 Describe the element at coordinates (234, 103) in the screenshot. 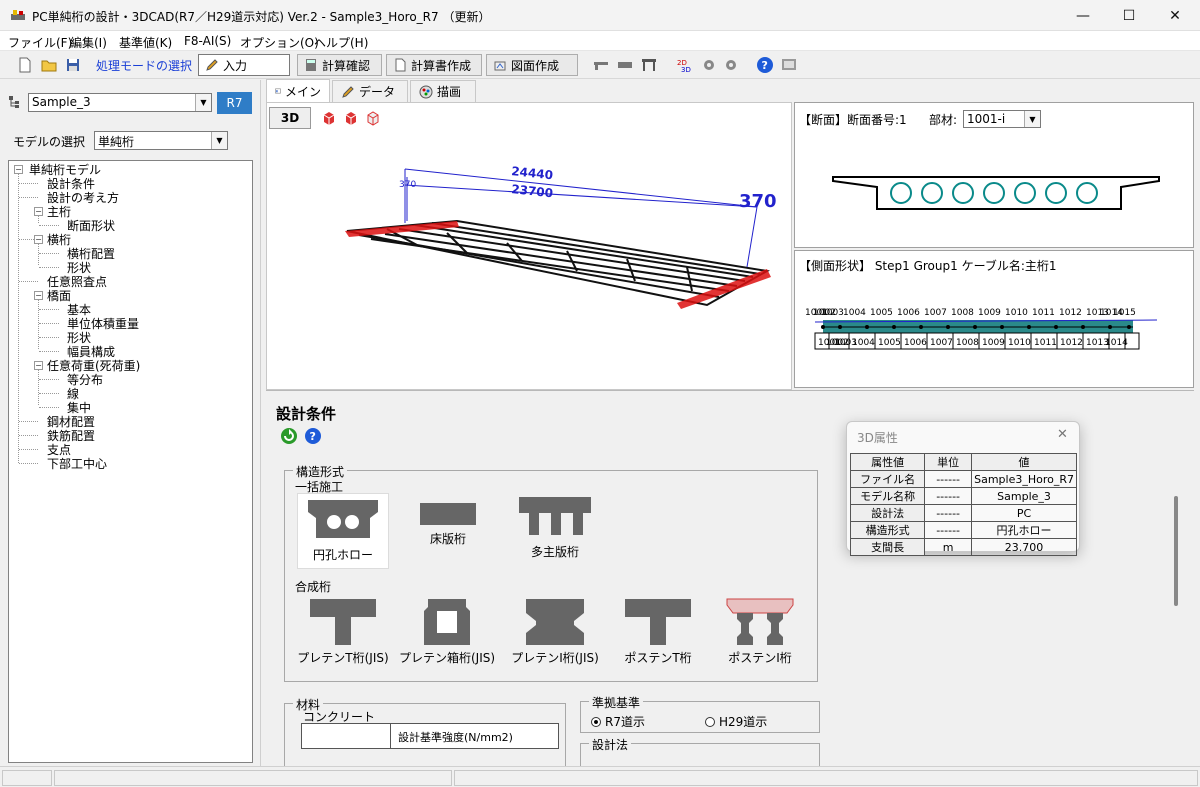

I see `r7-button: R7` at that location.